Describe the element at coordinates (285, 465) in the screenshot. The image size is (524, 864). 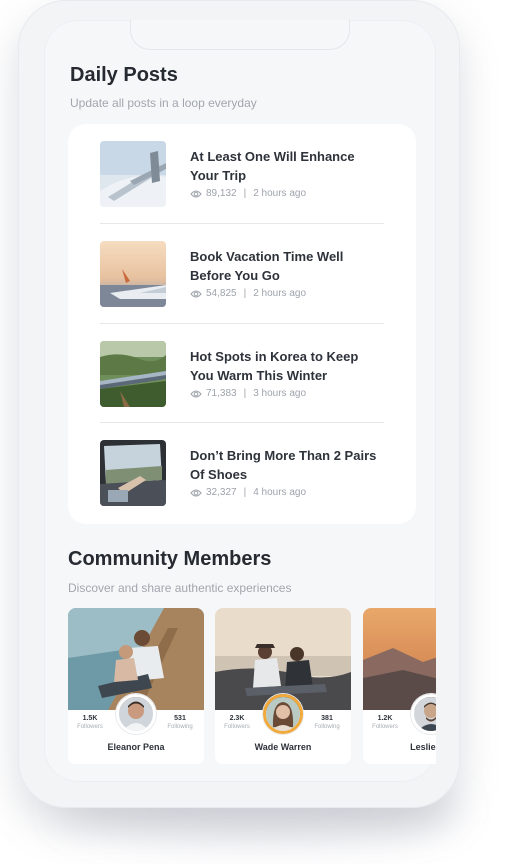
I see `post-title: Don’t Bring More Than 2 Pairs Of Shoes` at that location.